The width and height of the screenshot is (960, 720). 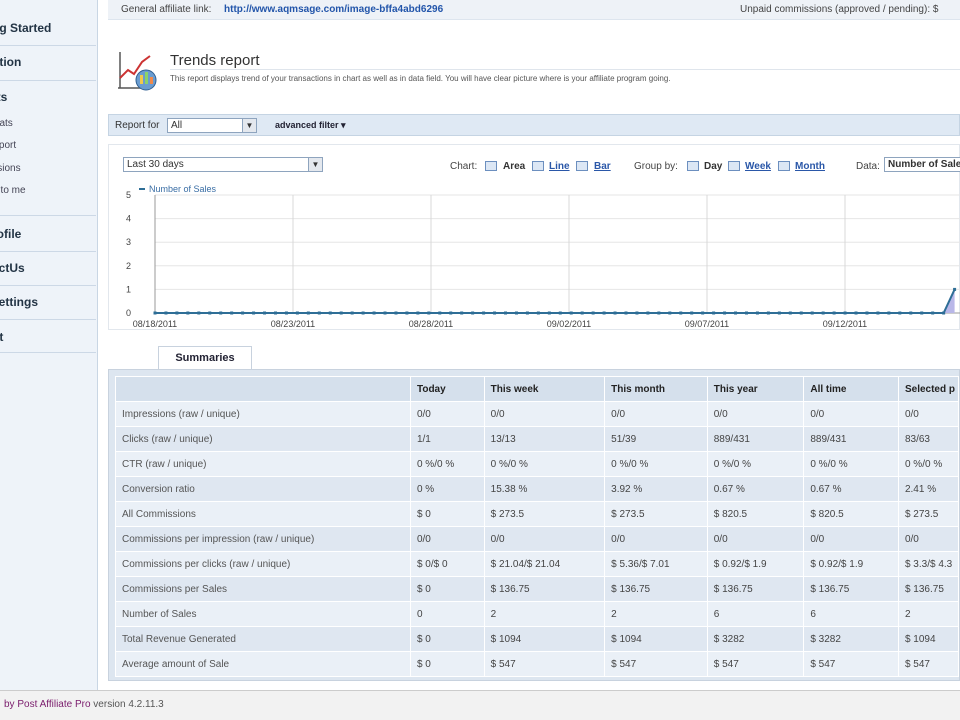 What do you see at coordinates (758, 166) in the screenshot?
I see `group-by-week: Week` at bounding box center [758, 166].